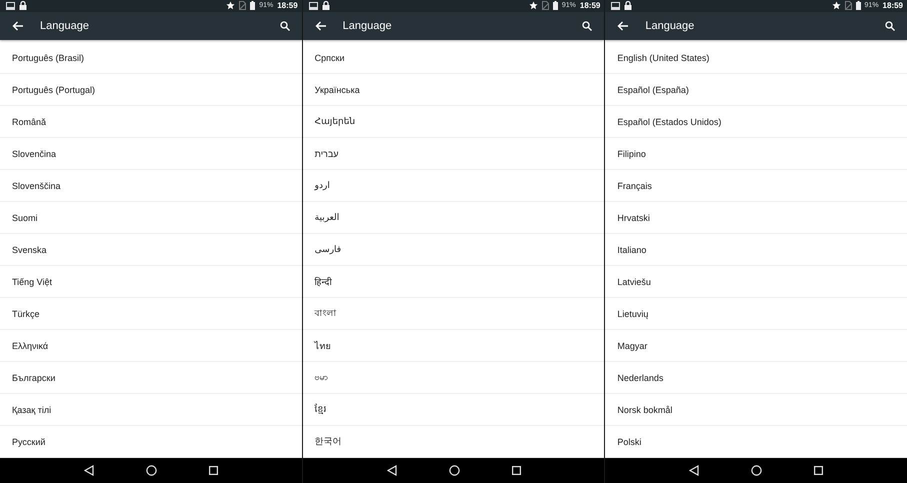 The image size is (907, 483). What do you see at coordinates (151, 122) in the screenshot?
I see `language-item: Română` at bounding box center [151, 122].